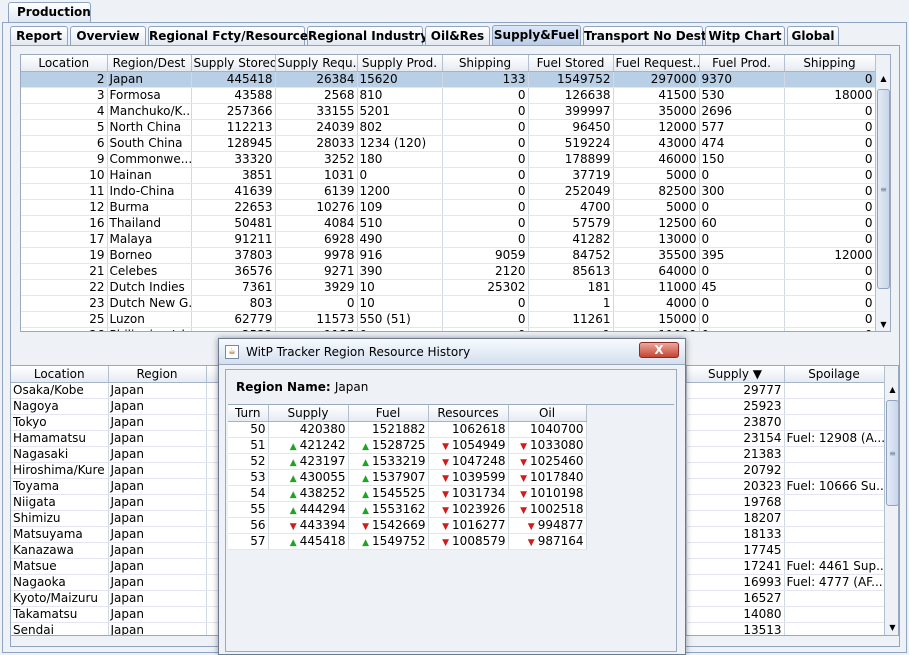  Describe the element at coordinates (64, 319) in the screenshot. I see `table-cell: 25` at that location.